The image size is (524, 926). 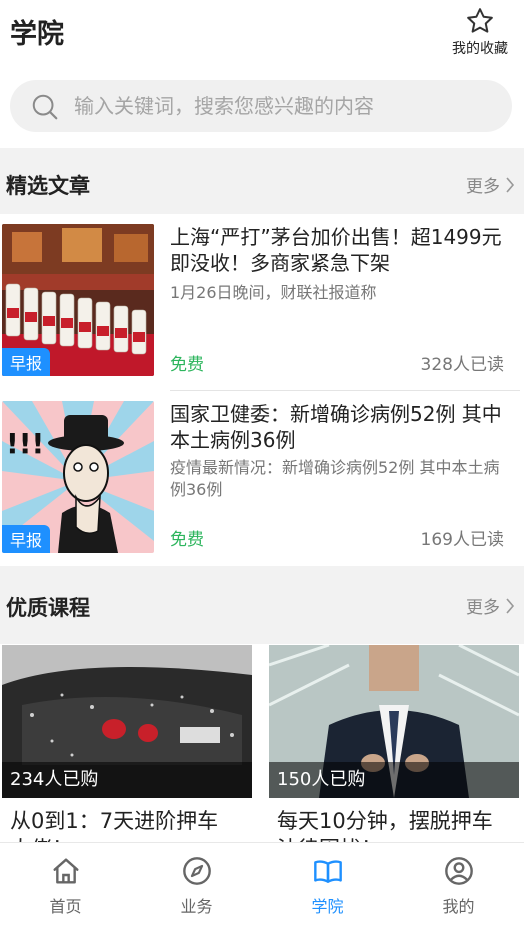 I want to click on article-reads: 328人已读, so click(x=462, y=365).